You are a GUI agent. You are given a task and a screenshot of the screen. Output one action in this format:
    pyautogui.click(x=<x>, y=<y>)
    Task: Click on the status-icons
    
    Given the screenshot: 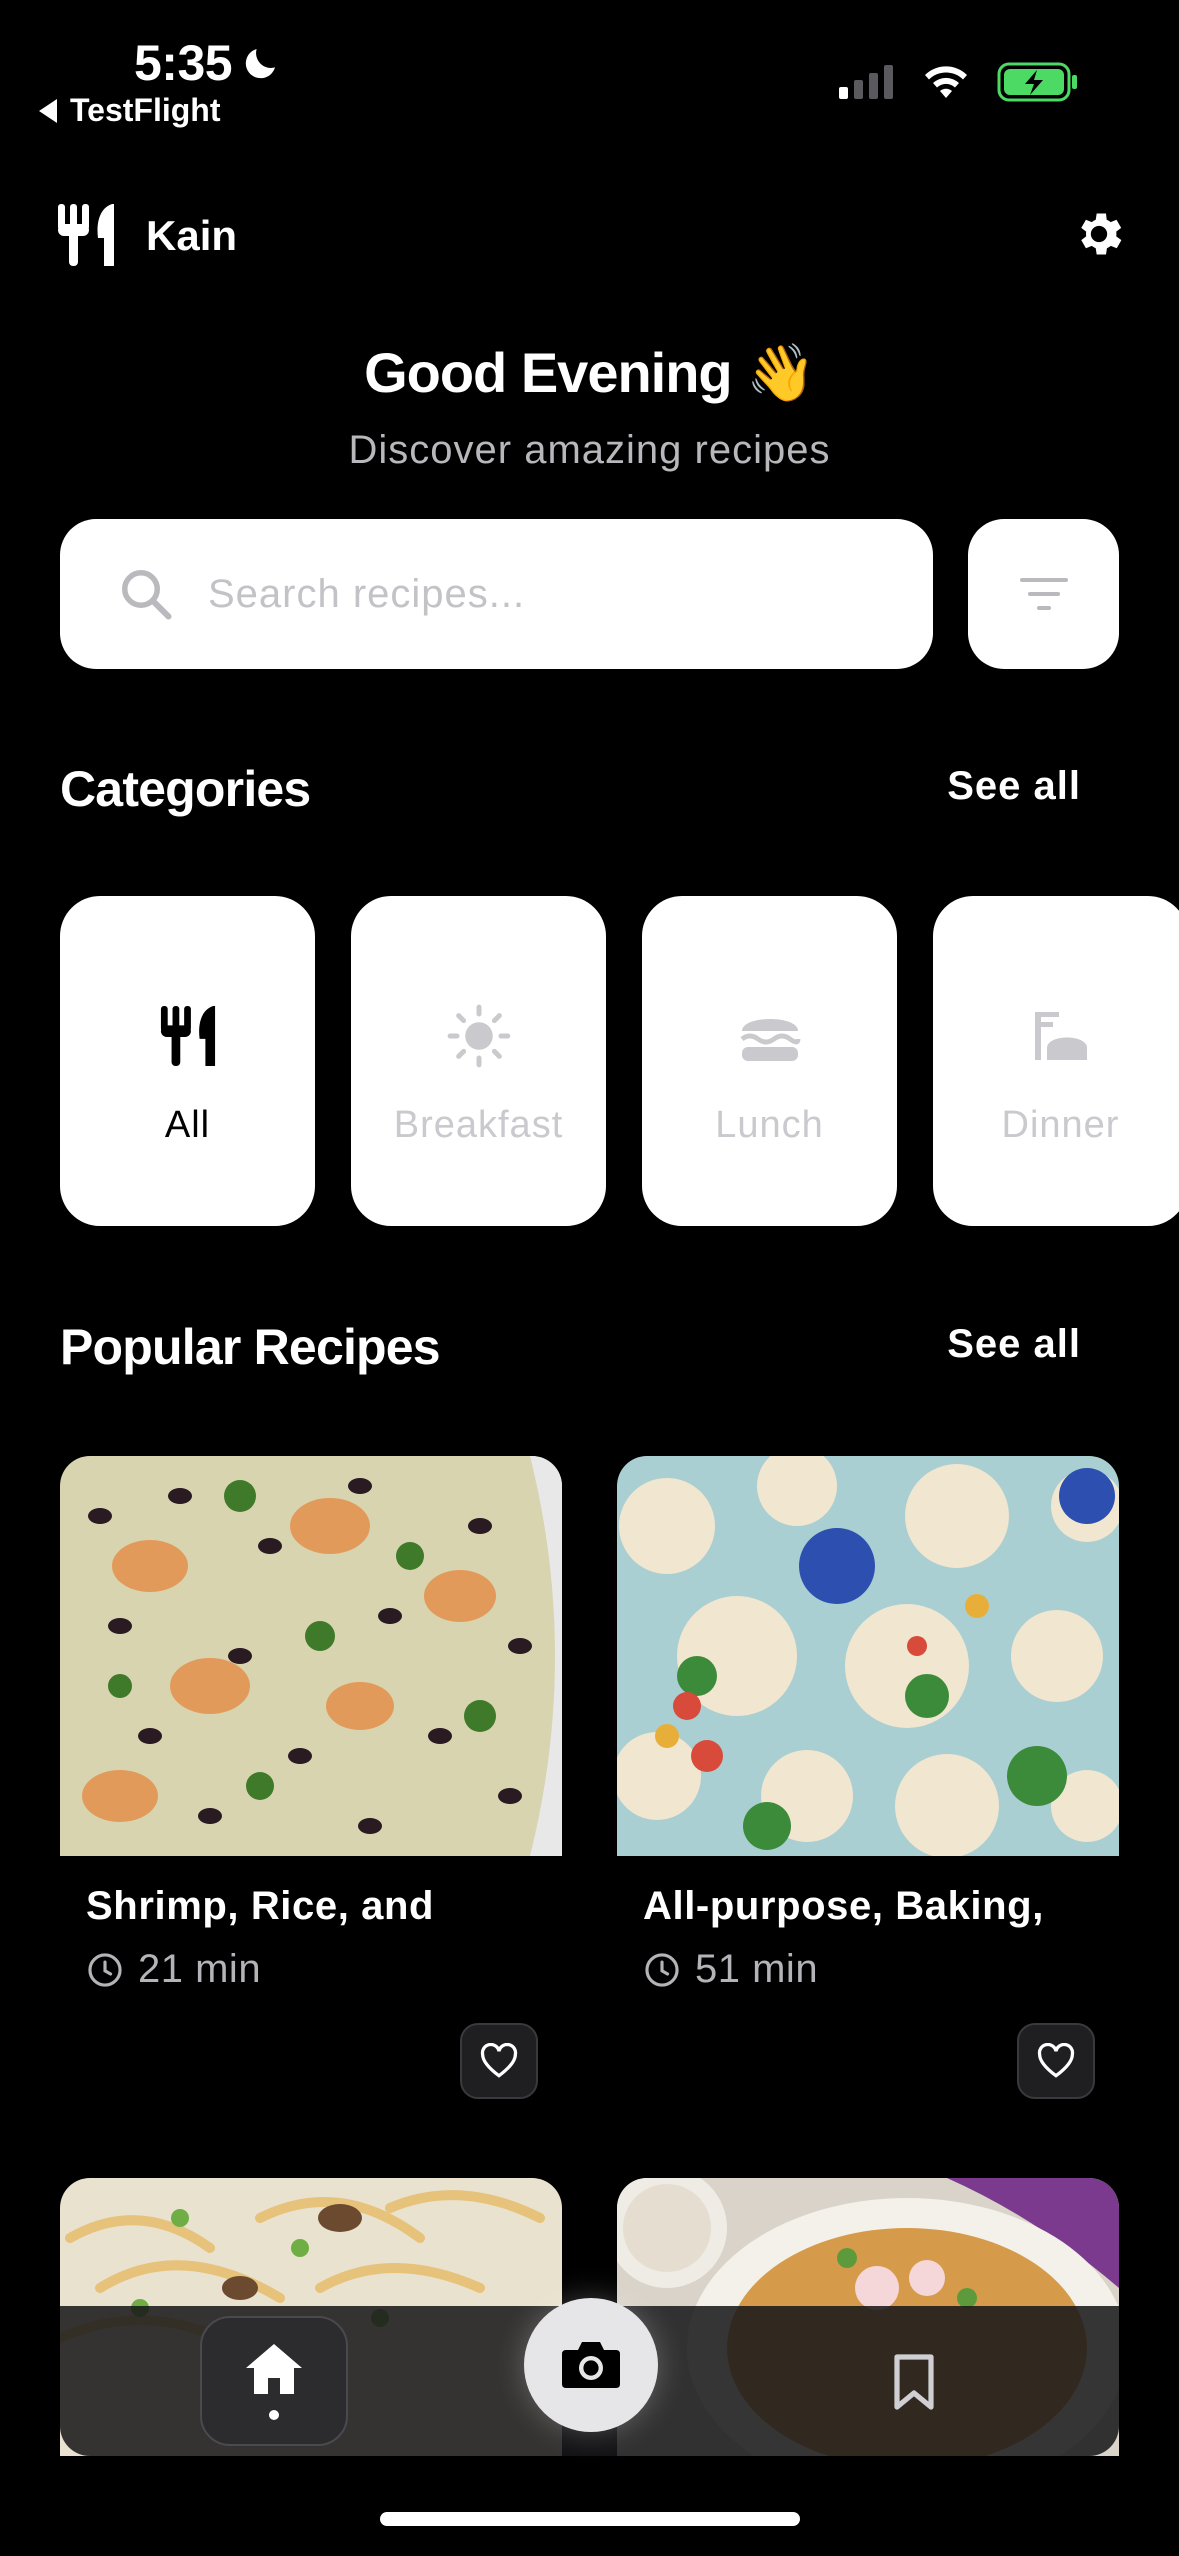 What is the action you would take?
    pyautogui.click(x=959, y=82)
    